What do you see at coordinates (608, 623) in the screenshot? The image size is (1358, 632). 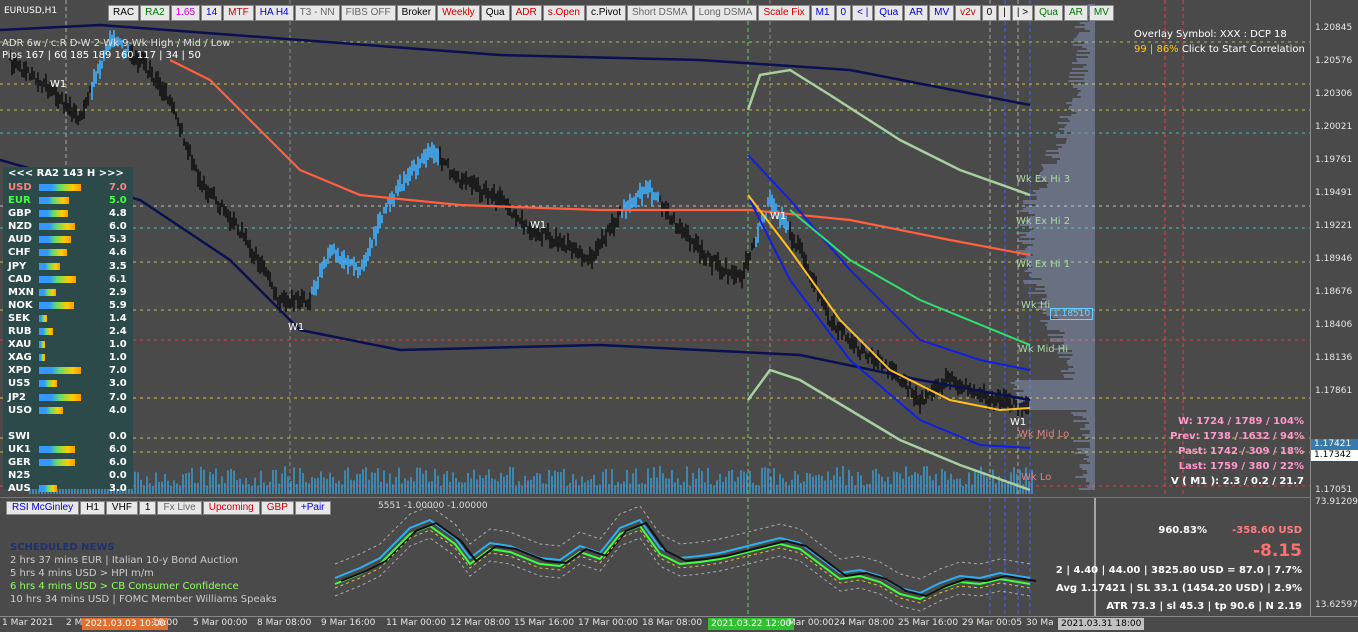 I see `time-tick-label: 17 Mar 00:00` at bounding box center [608, 623].